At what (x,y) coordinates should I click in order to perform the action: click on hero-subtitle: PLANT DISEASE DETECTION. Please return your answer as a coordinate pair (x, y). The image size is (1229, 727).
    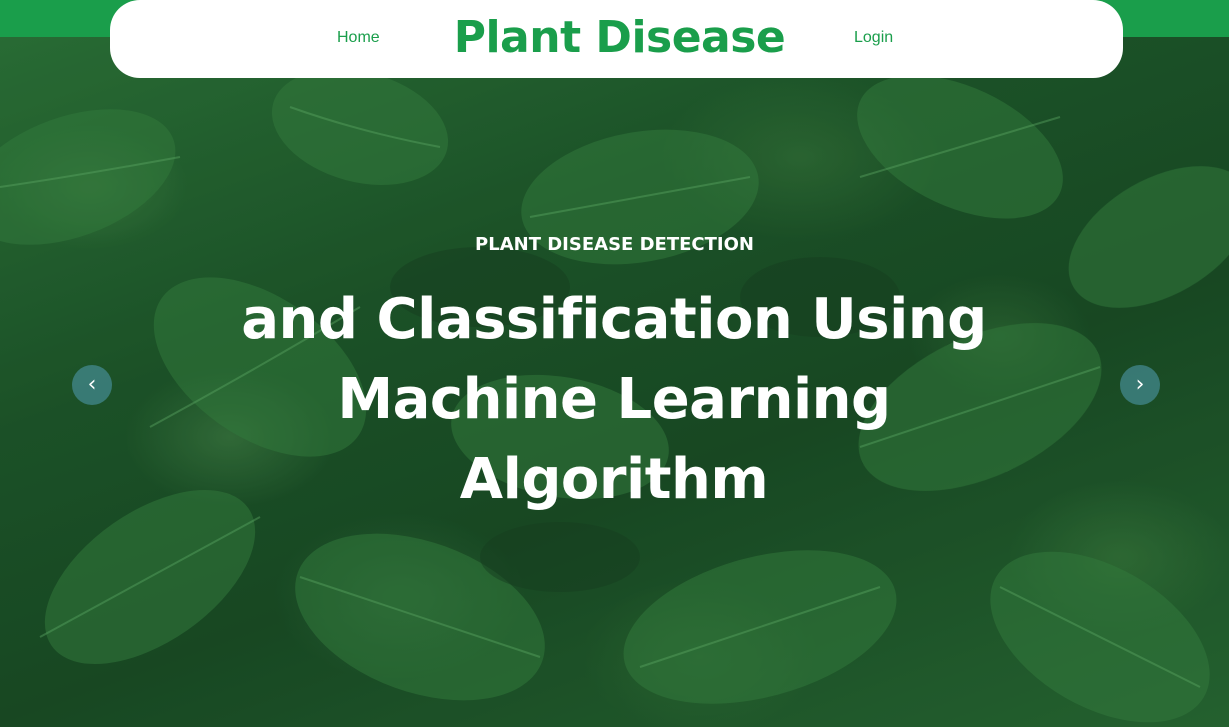
    Looking at the image, I should click on (614, 244).